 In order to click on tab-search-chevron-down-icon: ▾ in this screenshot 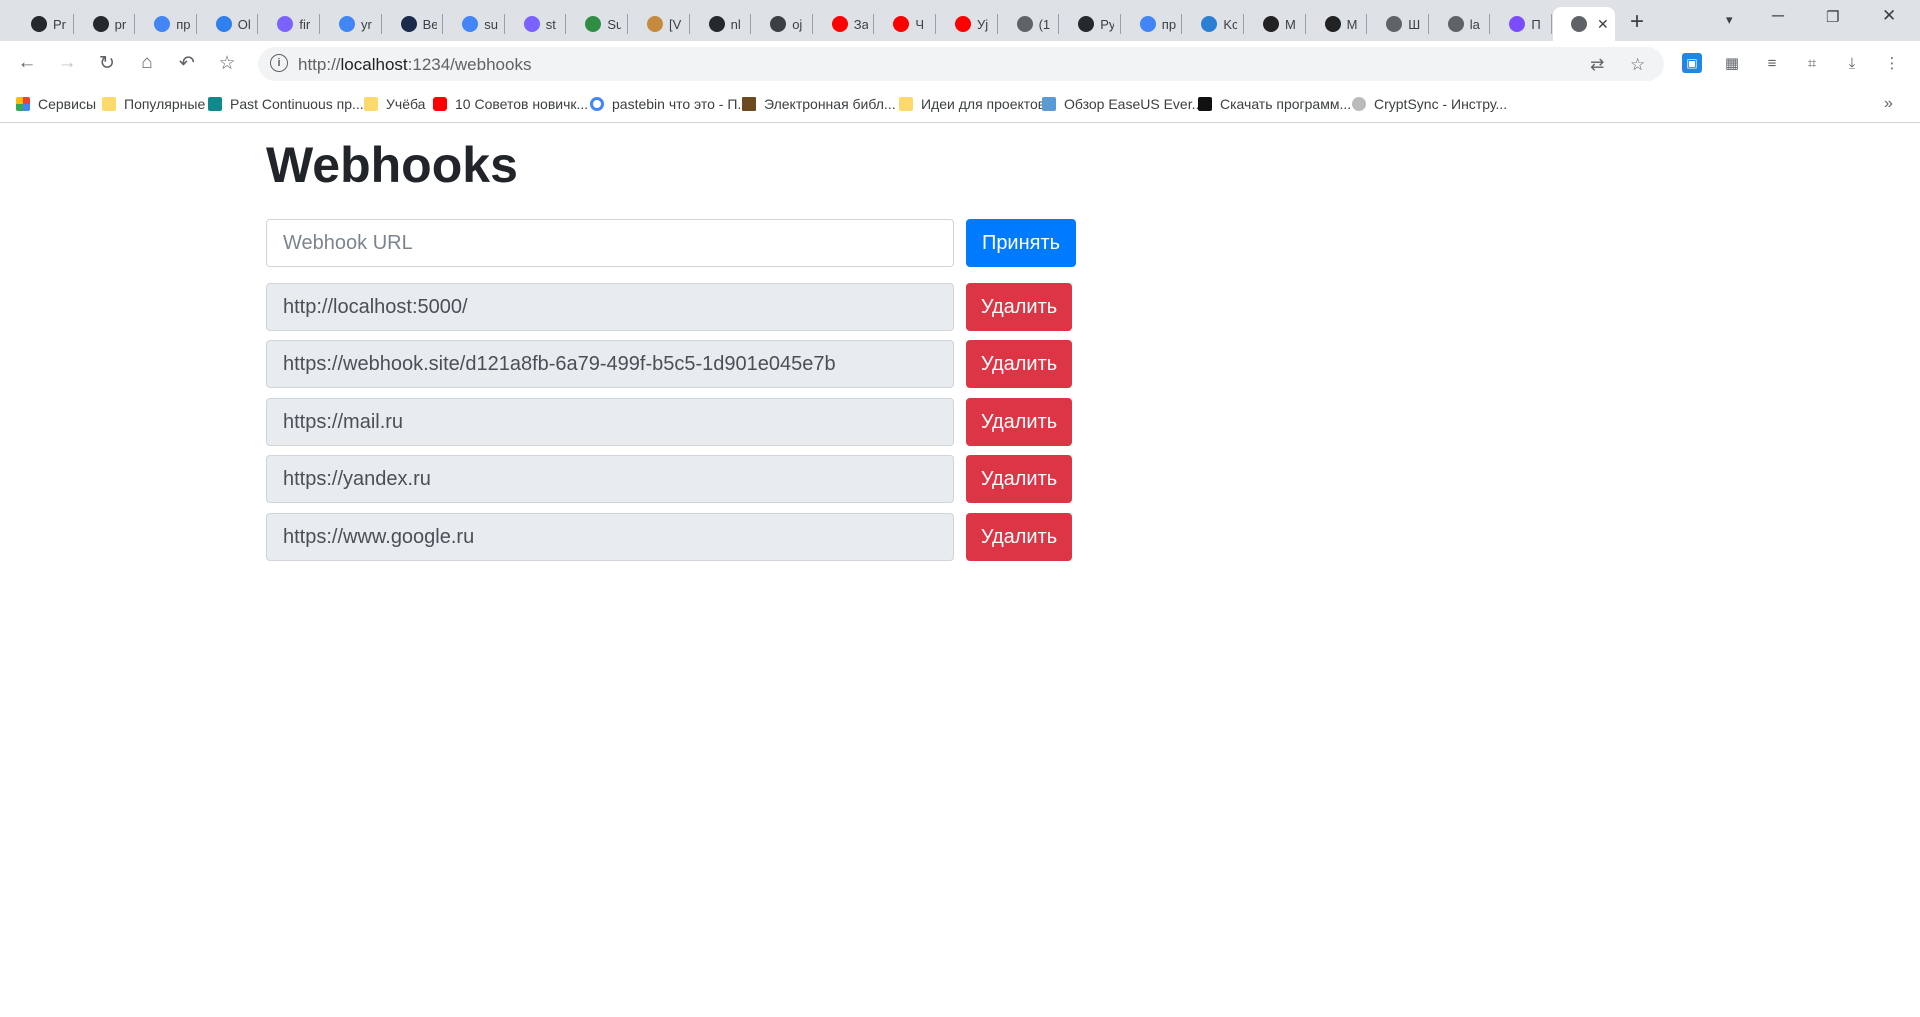, I will do `click(1729, 20)`.